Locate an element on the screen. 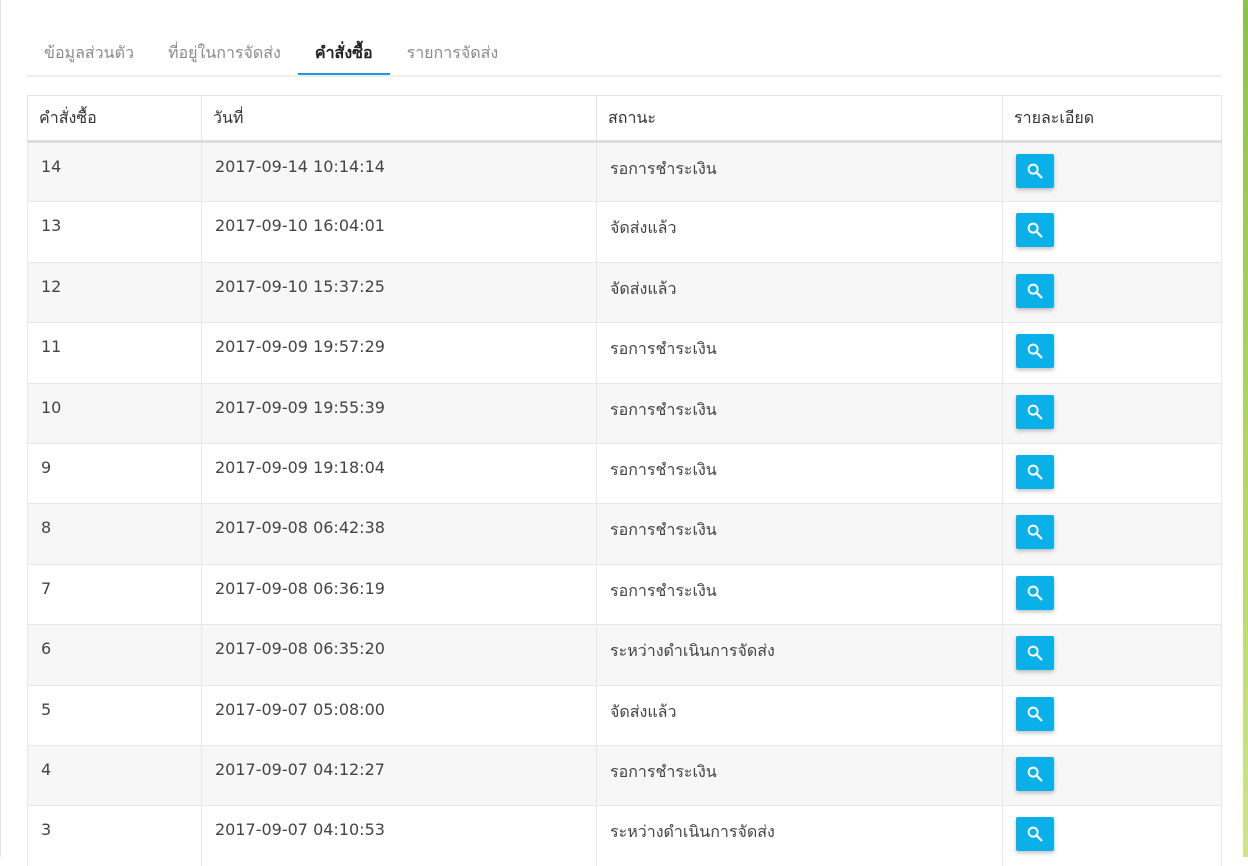 The width and height of the screenshot is (1248, 866). order-number: 4 is located at coordinates (115, 775).